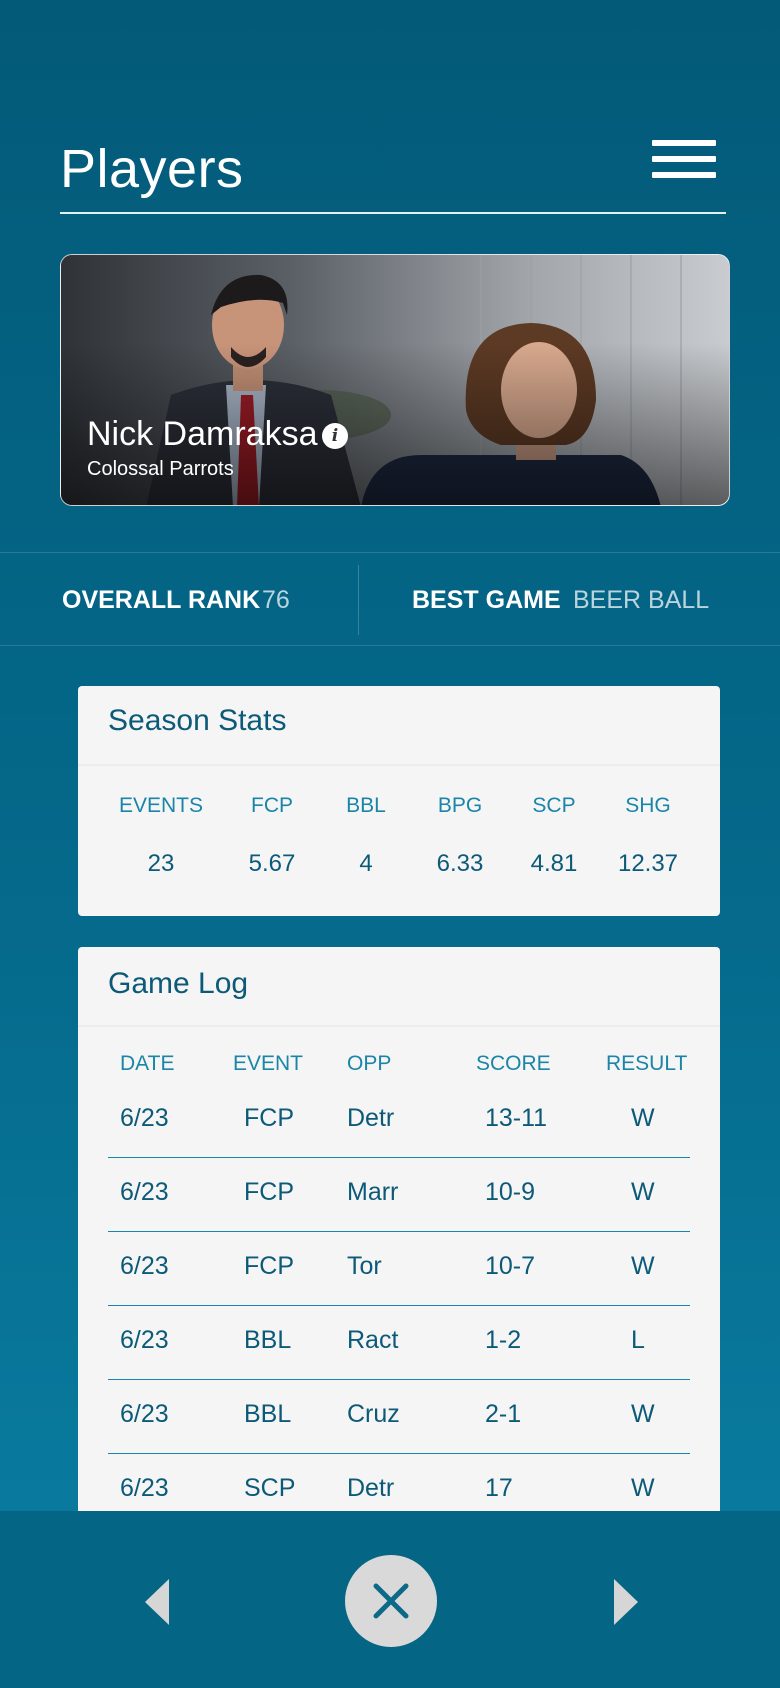 The width and height of the screenshot is (780, 1688). Describe the element at coordinates (272, 863) in the screenshot. I see `stat-value: 5.67` at that location.